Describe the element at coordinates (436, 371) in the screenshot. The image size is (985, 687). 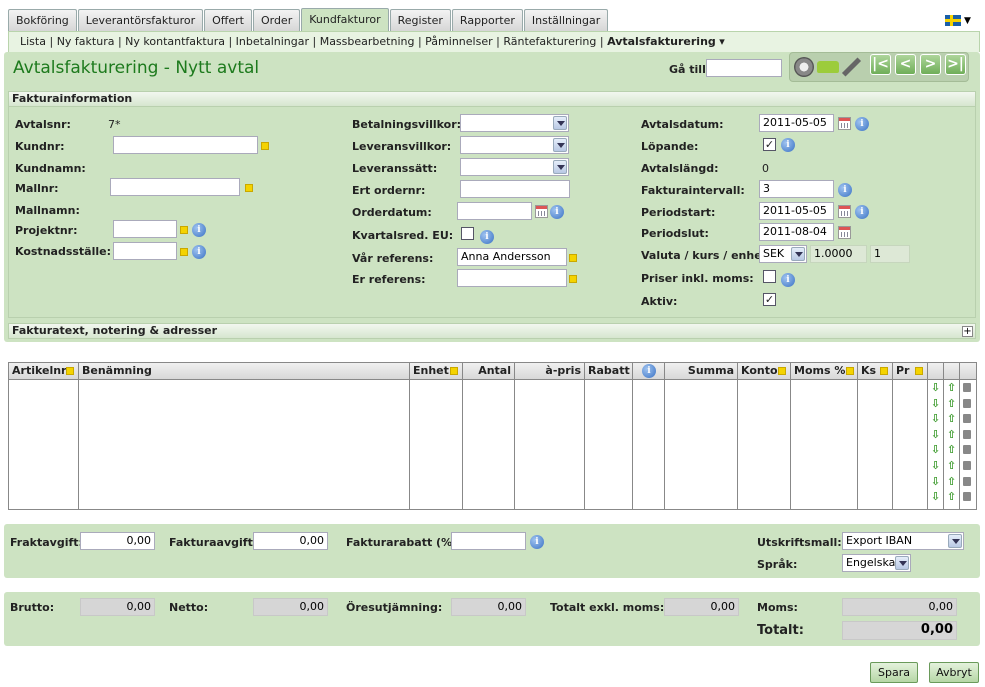
I see `col-header-enhet: Enhet` at that location.